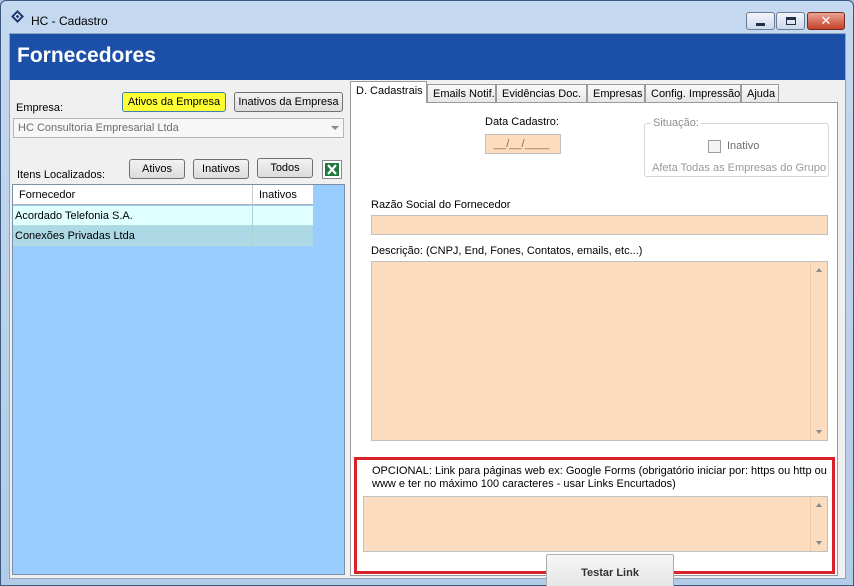  I want to click on maximize-button, so click(790, 21).